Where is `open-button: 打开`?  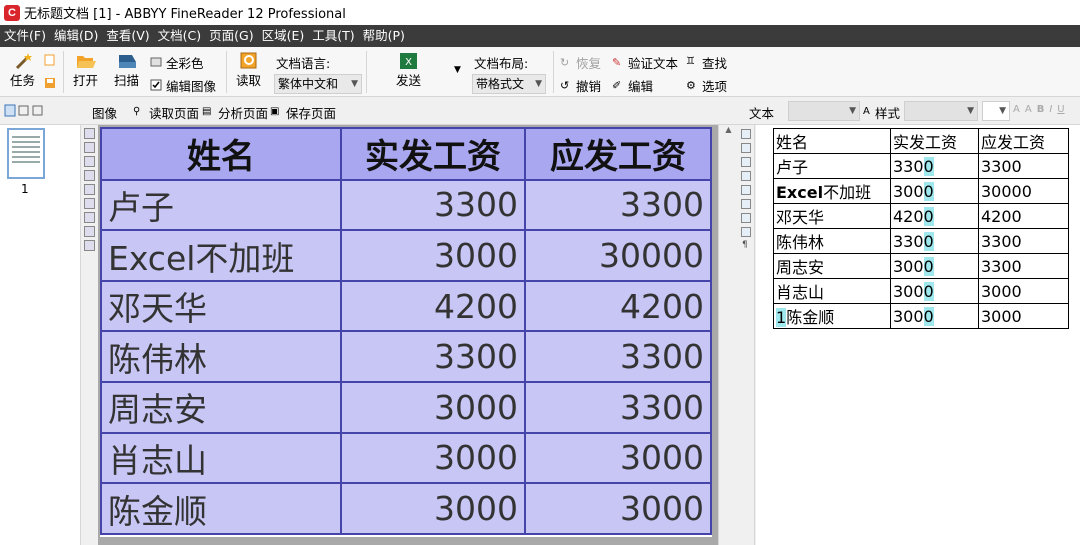
open-button: 打开 is located at coordinates (85, 70).